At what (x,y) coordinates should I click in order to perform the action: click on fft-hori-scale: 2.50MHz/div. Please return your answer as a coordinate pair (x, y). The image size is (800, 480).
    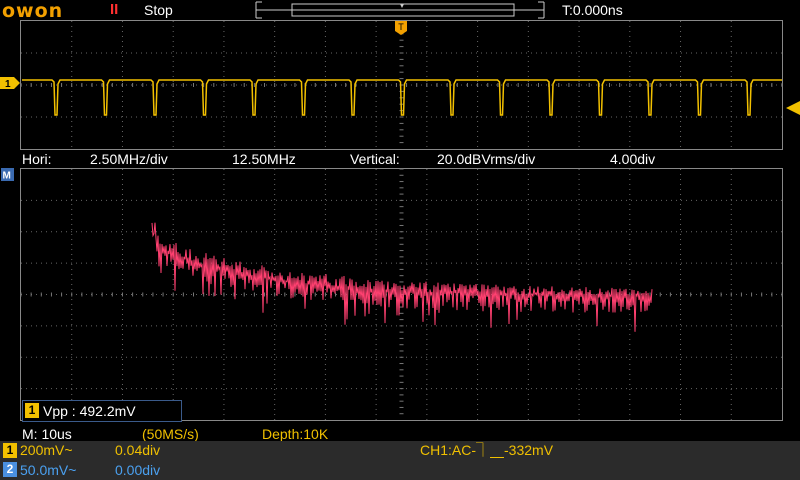
    Looking at the image, I should click on (129, 159).